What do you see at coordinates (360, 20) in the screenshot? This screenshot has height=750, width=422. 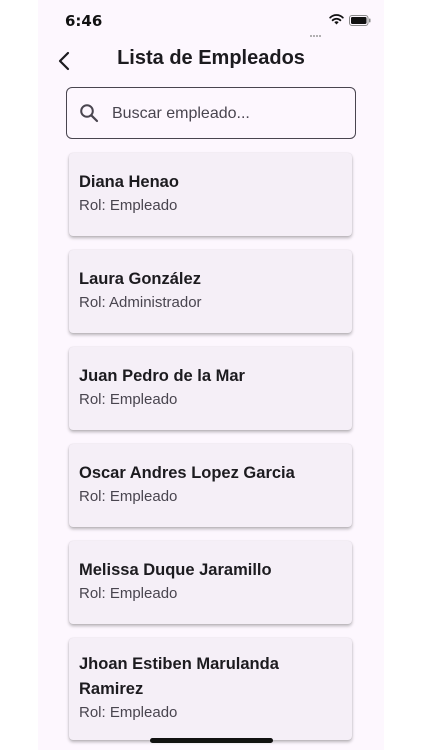 I see `battery-icon` at bounding box center [360, 20].